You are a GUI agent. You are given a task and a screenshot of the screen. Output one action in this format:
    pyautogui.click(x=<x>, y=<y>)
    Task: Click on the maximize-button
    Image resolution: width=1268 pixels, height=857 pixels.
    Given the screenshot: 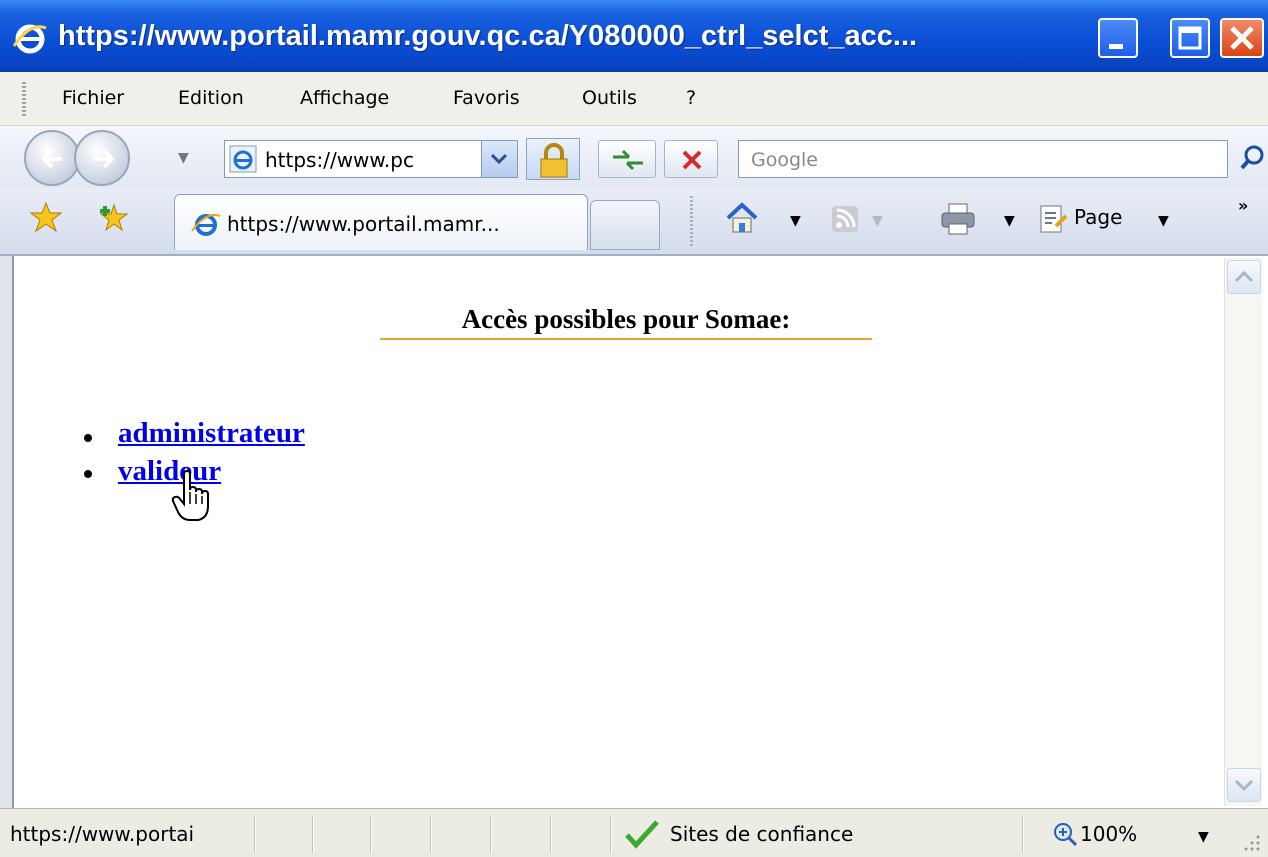 What is the action you would take?
    pyautogui.click(x=1190, y=38)
    